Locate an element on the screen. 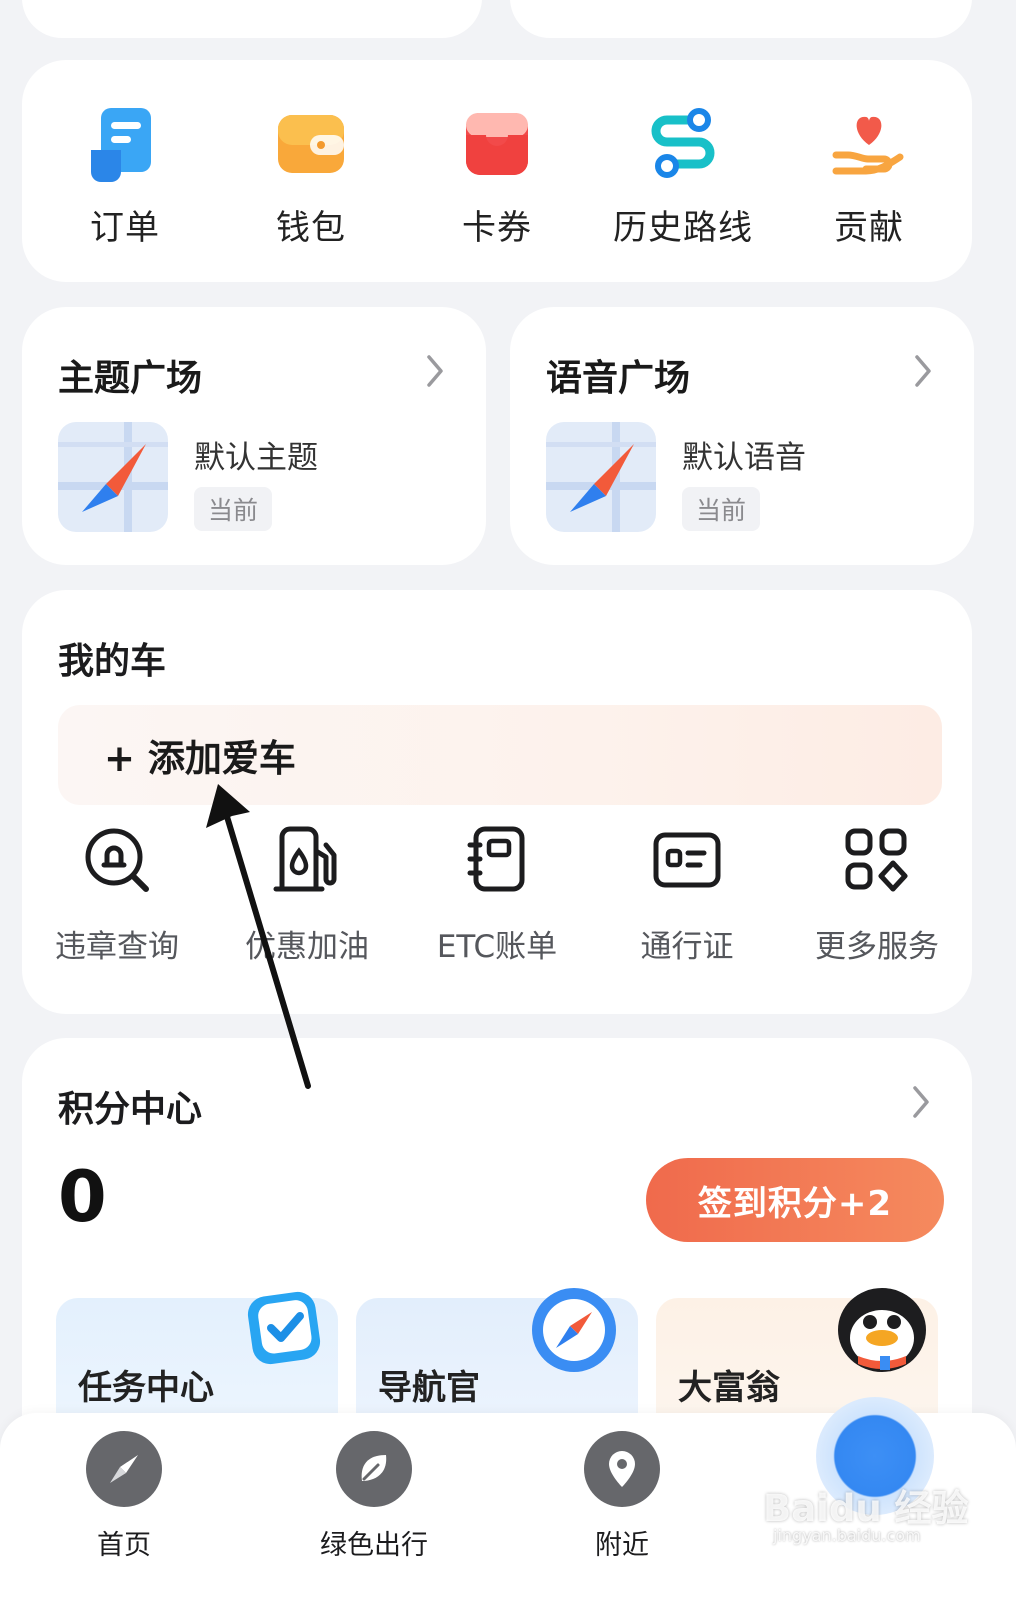 The height and width of the screenshot is (1600, 1016). tab-green-travel-label: 绿色出行 is located at coordinates (374, 1545).